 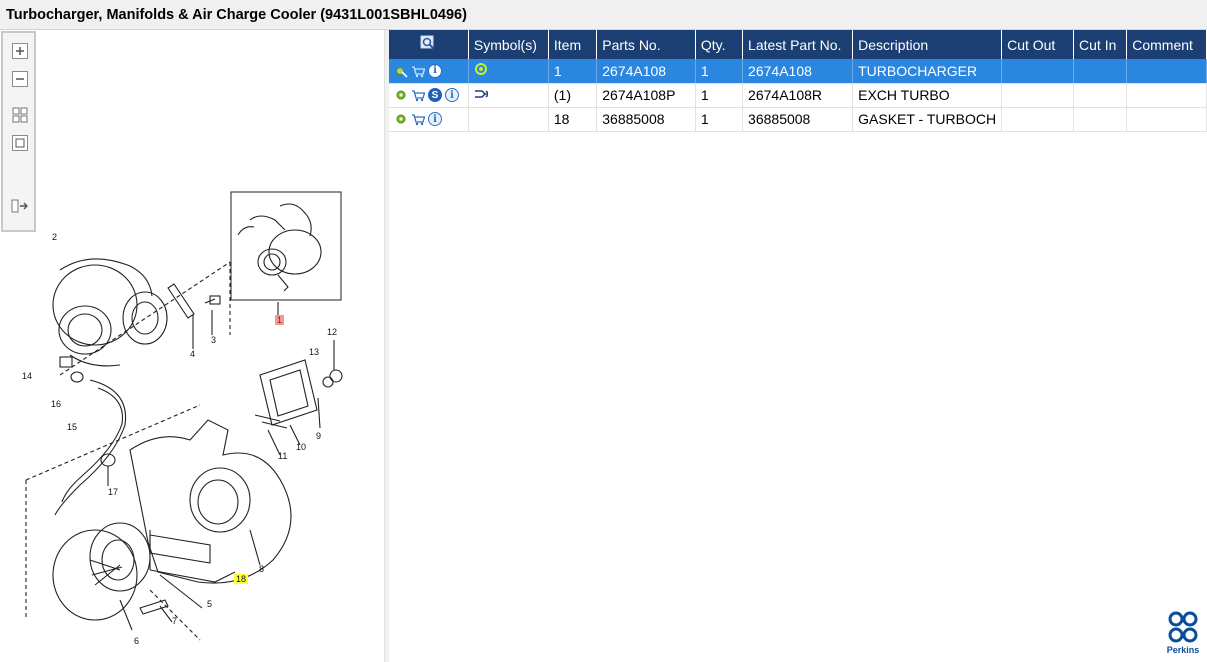 I want to click on item-cell: (1), so click(x=573, y=95).